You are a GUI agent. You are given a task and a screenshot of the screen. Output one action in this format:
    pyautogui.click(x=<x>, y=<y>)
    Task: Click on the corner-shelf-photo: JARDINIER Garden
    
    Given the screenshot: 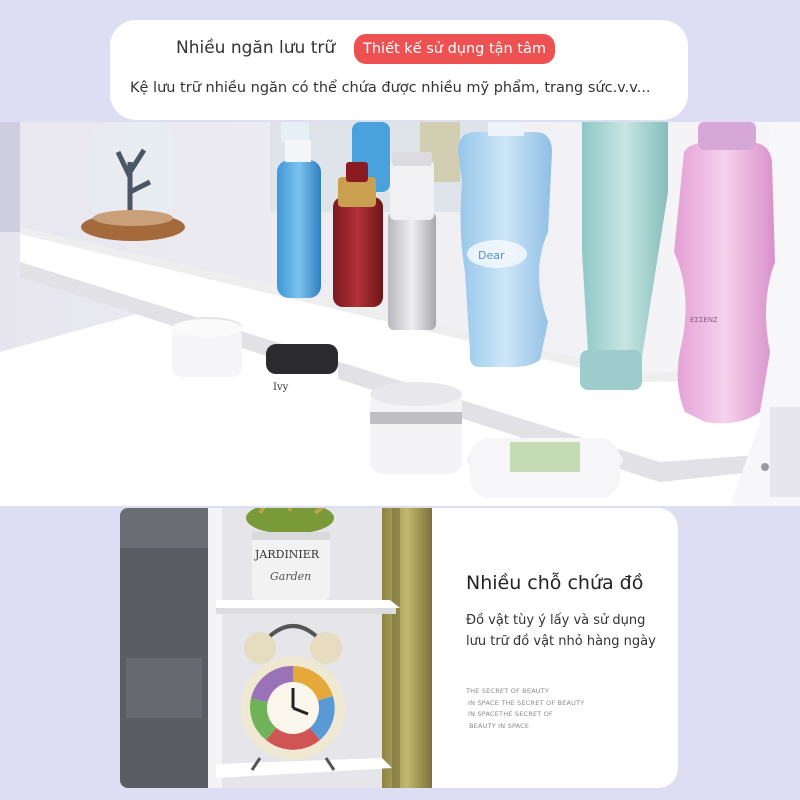 What is the action you would take?
    pyautogui.click(x=276, y=648)
    